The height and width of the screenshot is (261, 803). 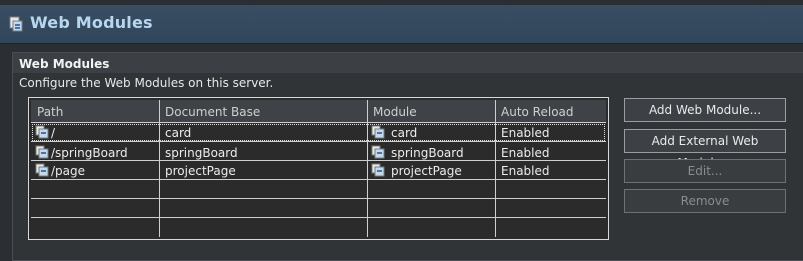 What do you see at coordinates (212, 112) in the screenshot?
I see `column-header-document-base: Document Base` at bounding box center [212, 112].